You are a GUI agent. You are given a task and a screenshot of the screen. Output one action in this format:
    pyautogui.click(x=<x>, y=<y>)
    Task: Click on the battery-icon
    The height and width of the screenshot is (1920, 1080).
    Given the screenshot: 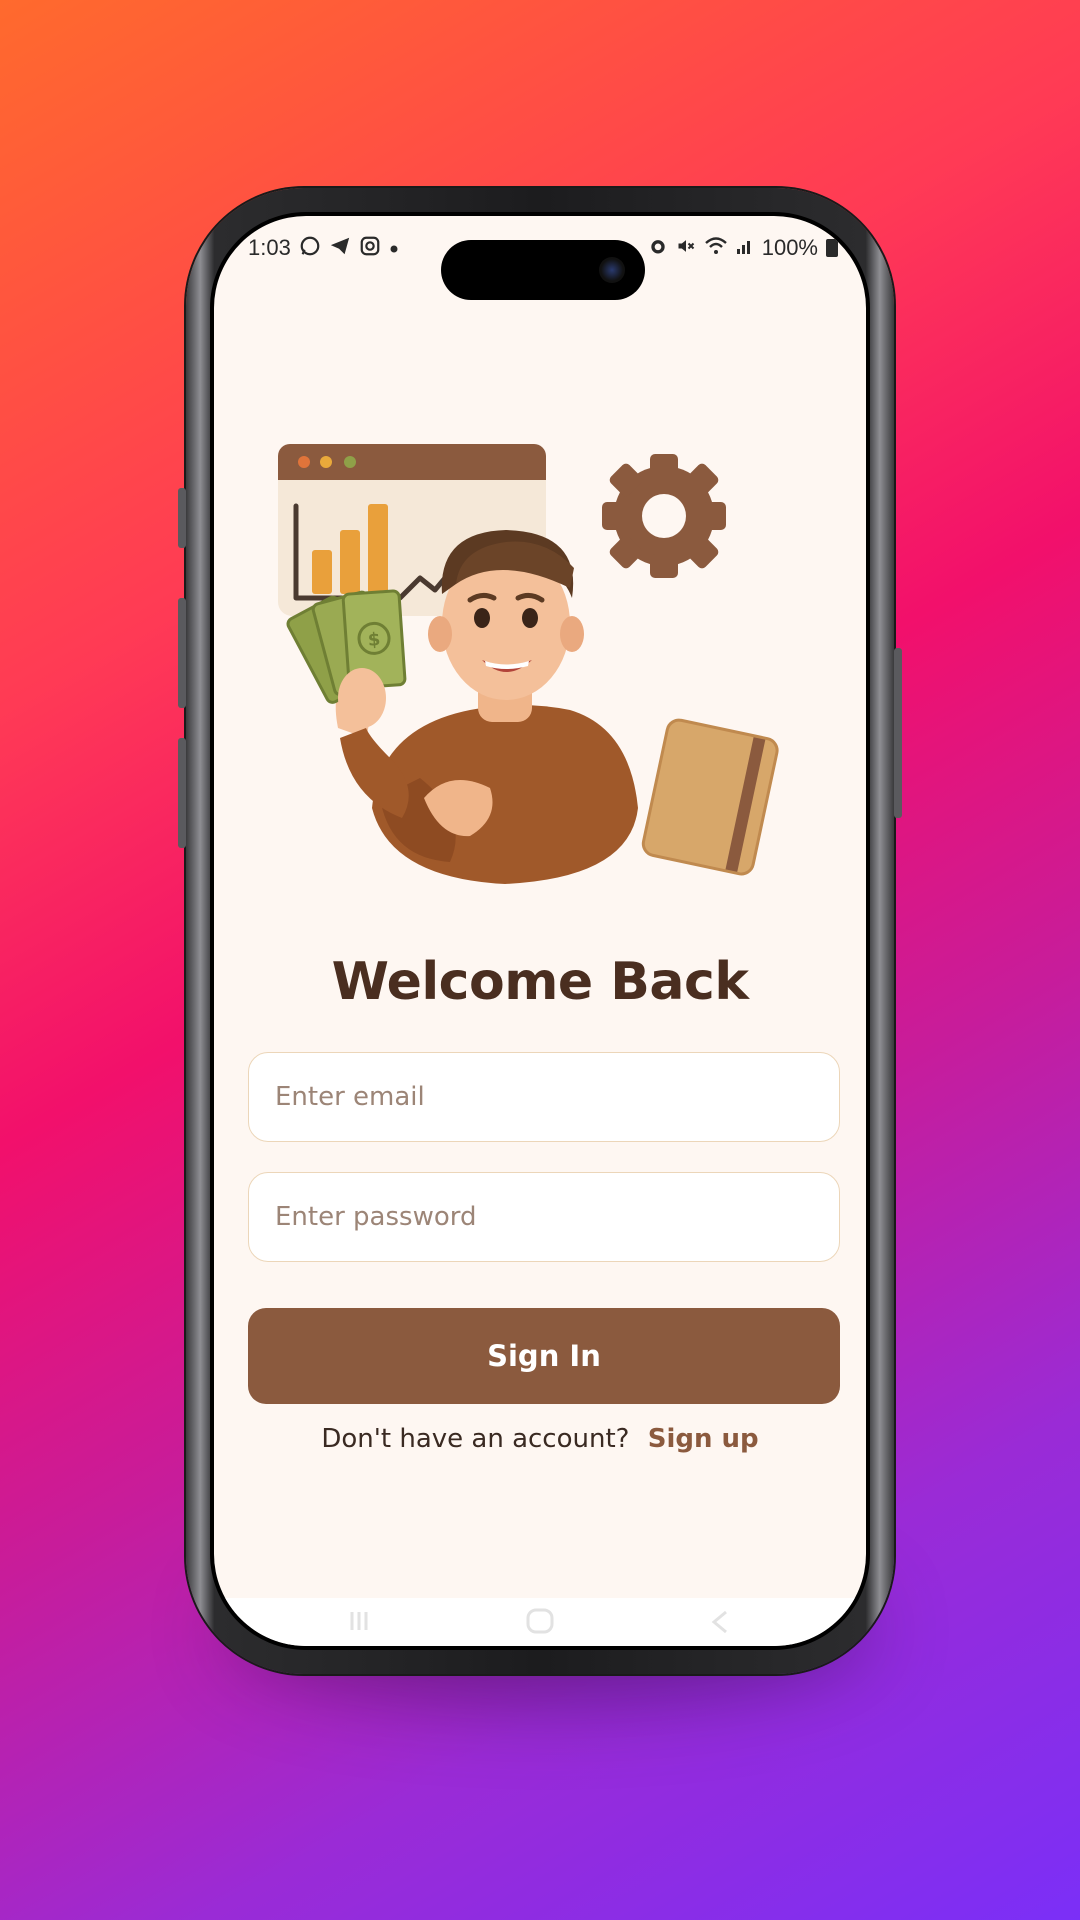 What is the action you would take?
    pyautogui.click(x=832, y=248)
    